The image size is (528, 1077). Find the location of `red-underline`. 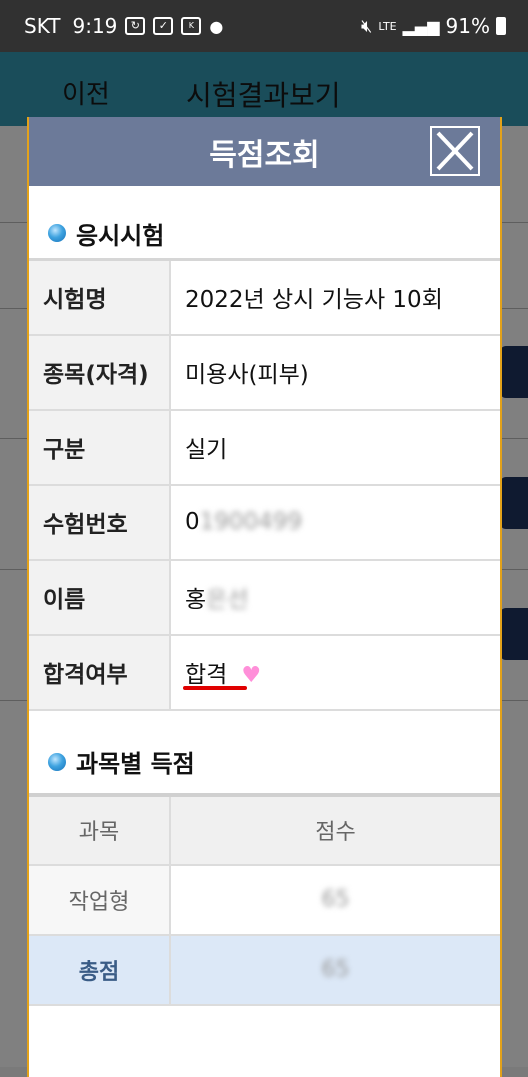

red-underline is located at coordinates (215, 688).